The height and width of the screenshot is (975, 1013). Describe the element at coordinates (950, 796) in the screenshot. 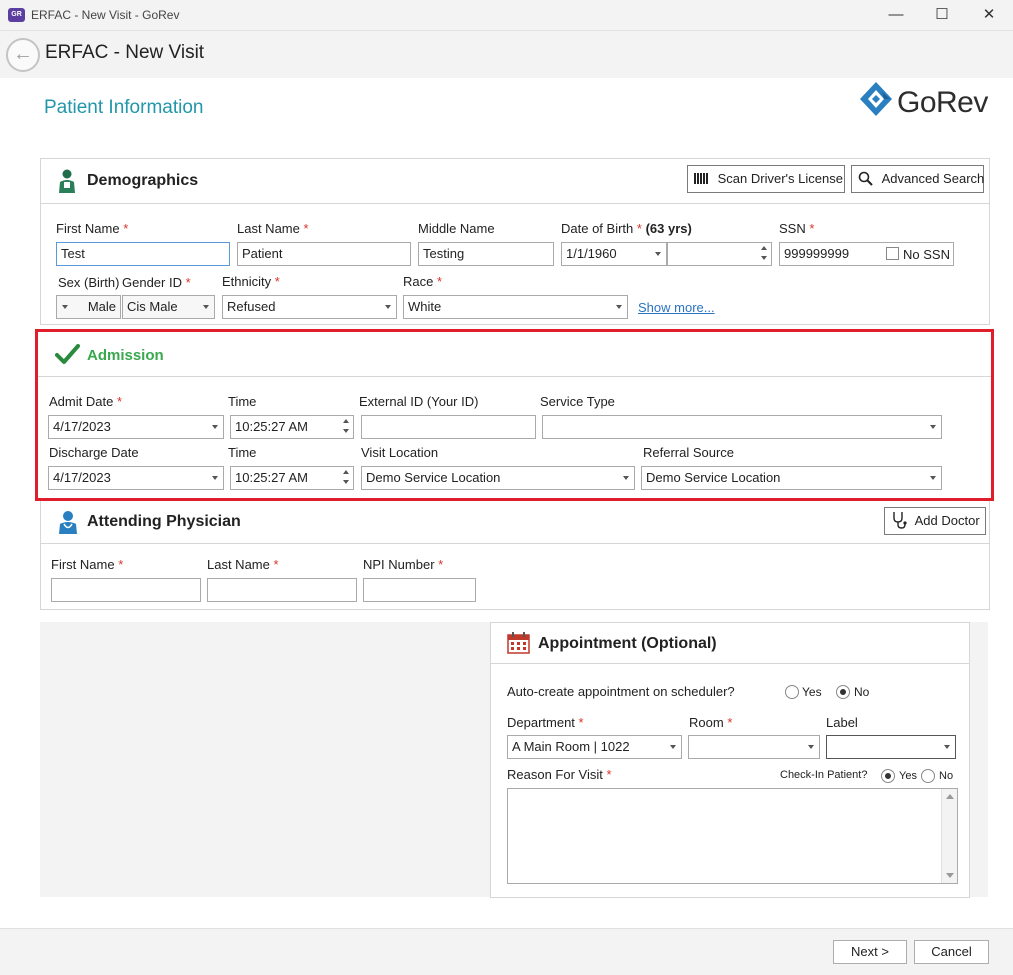

I see `scroll-up-icon` at that location.